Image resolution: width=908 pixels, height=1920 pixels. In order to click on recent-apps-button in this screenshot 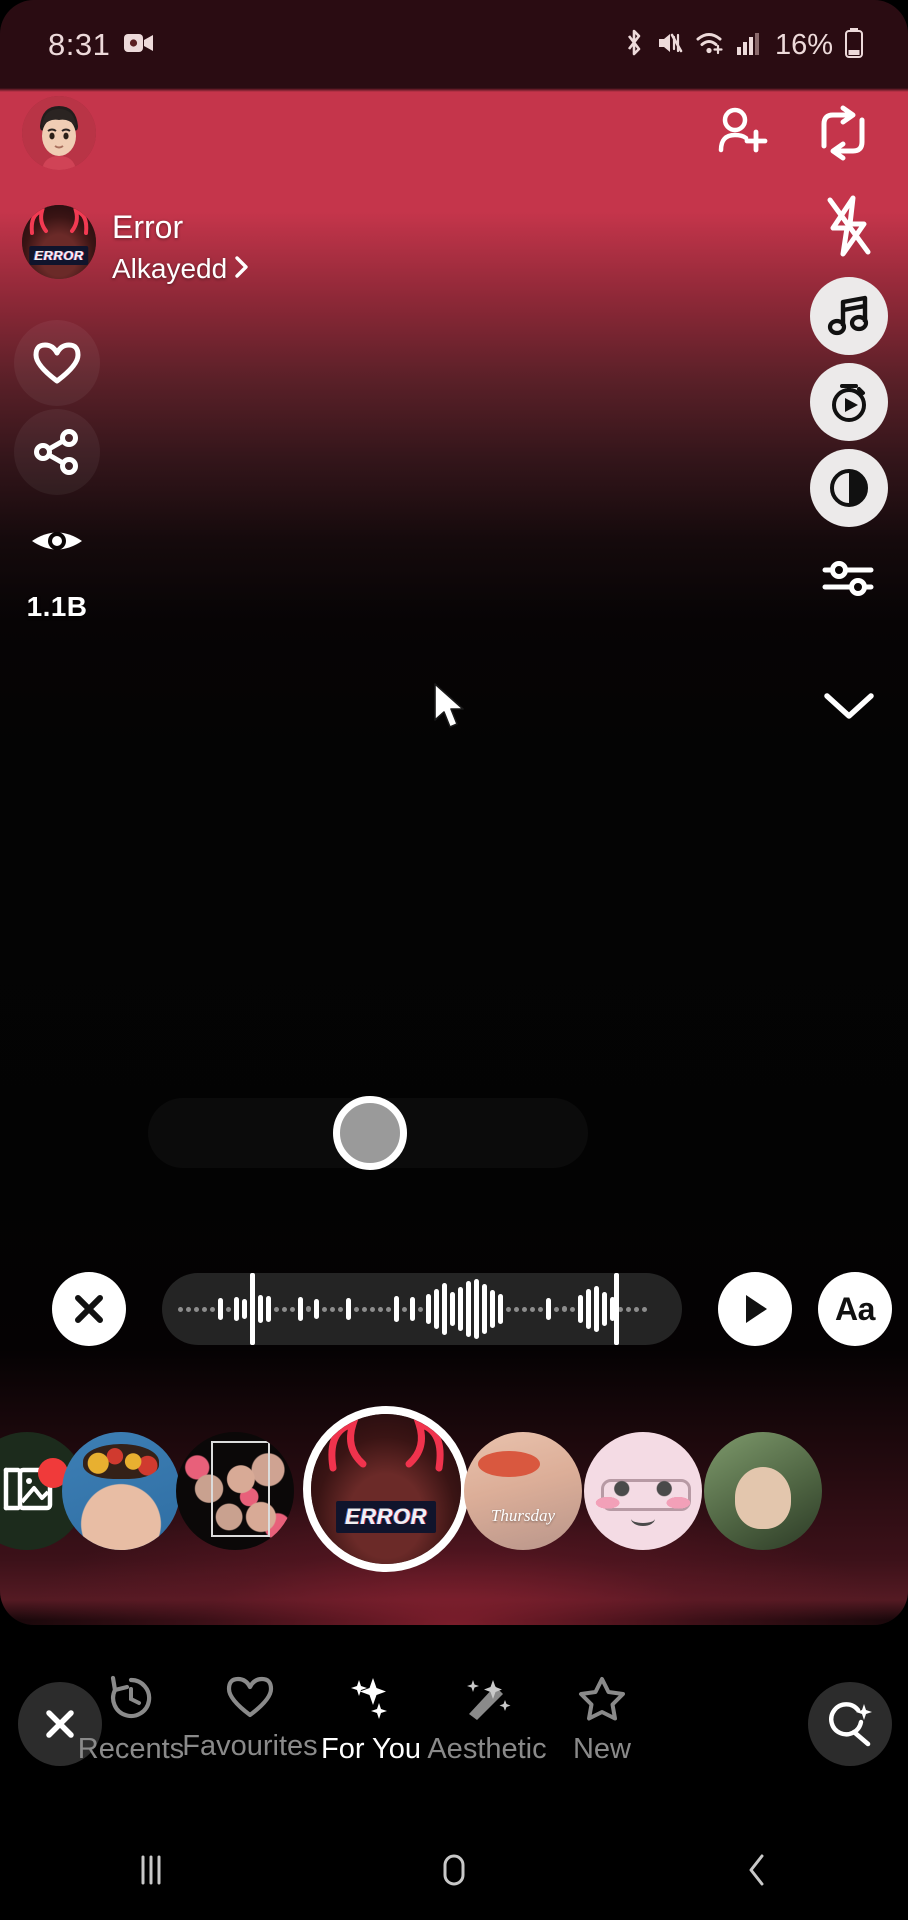, I will do `click(151, 1870)`.